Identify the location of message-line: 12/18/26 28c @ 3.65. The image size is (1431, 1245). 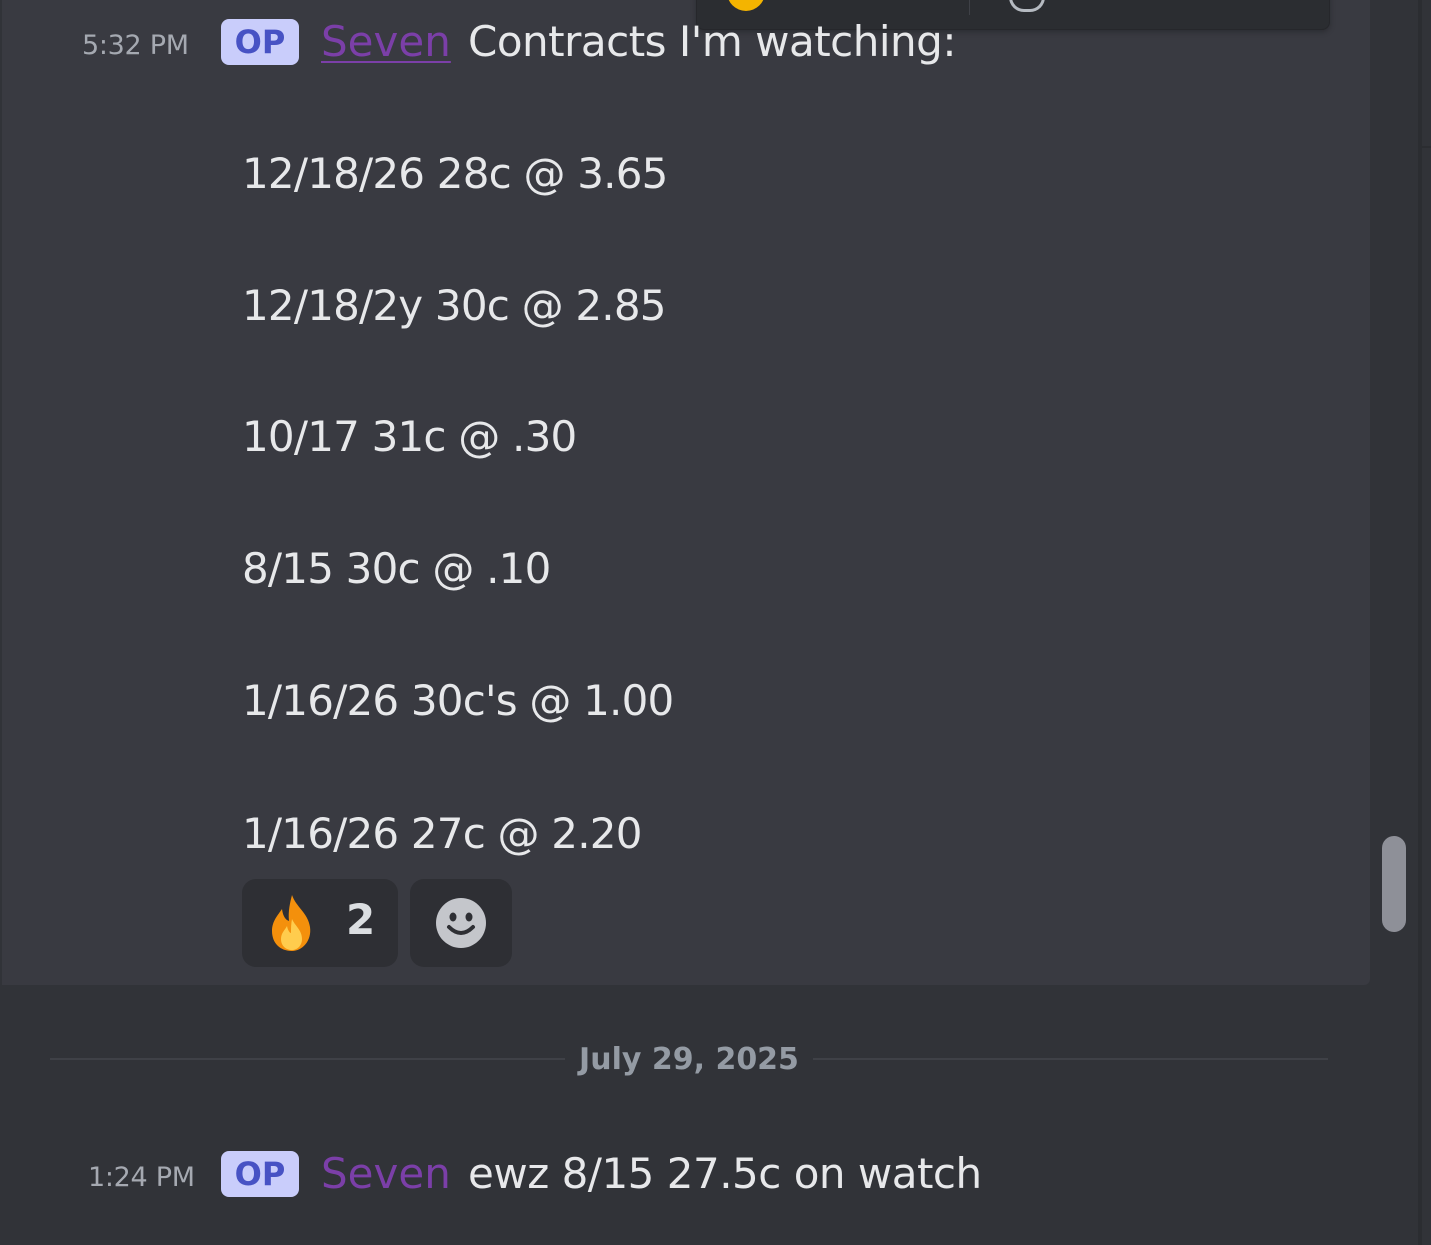
(455, 173).